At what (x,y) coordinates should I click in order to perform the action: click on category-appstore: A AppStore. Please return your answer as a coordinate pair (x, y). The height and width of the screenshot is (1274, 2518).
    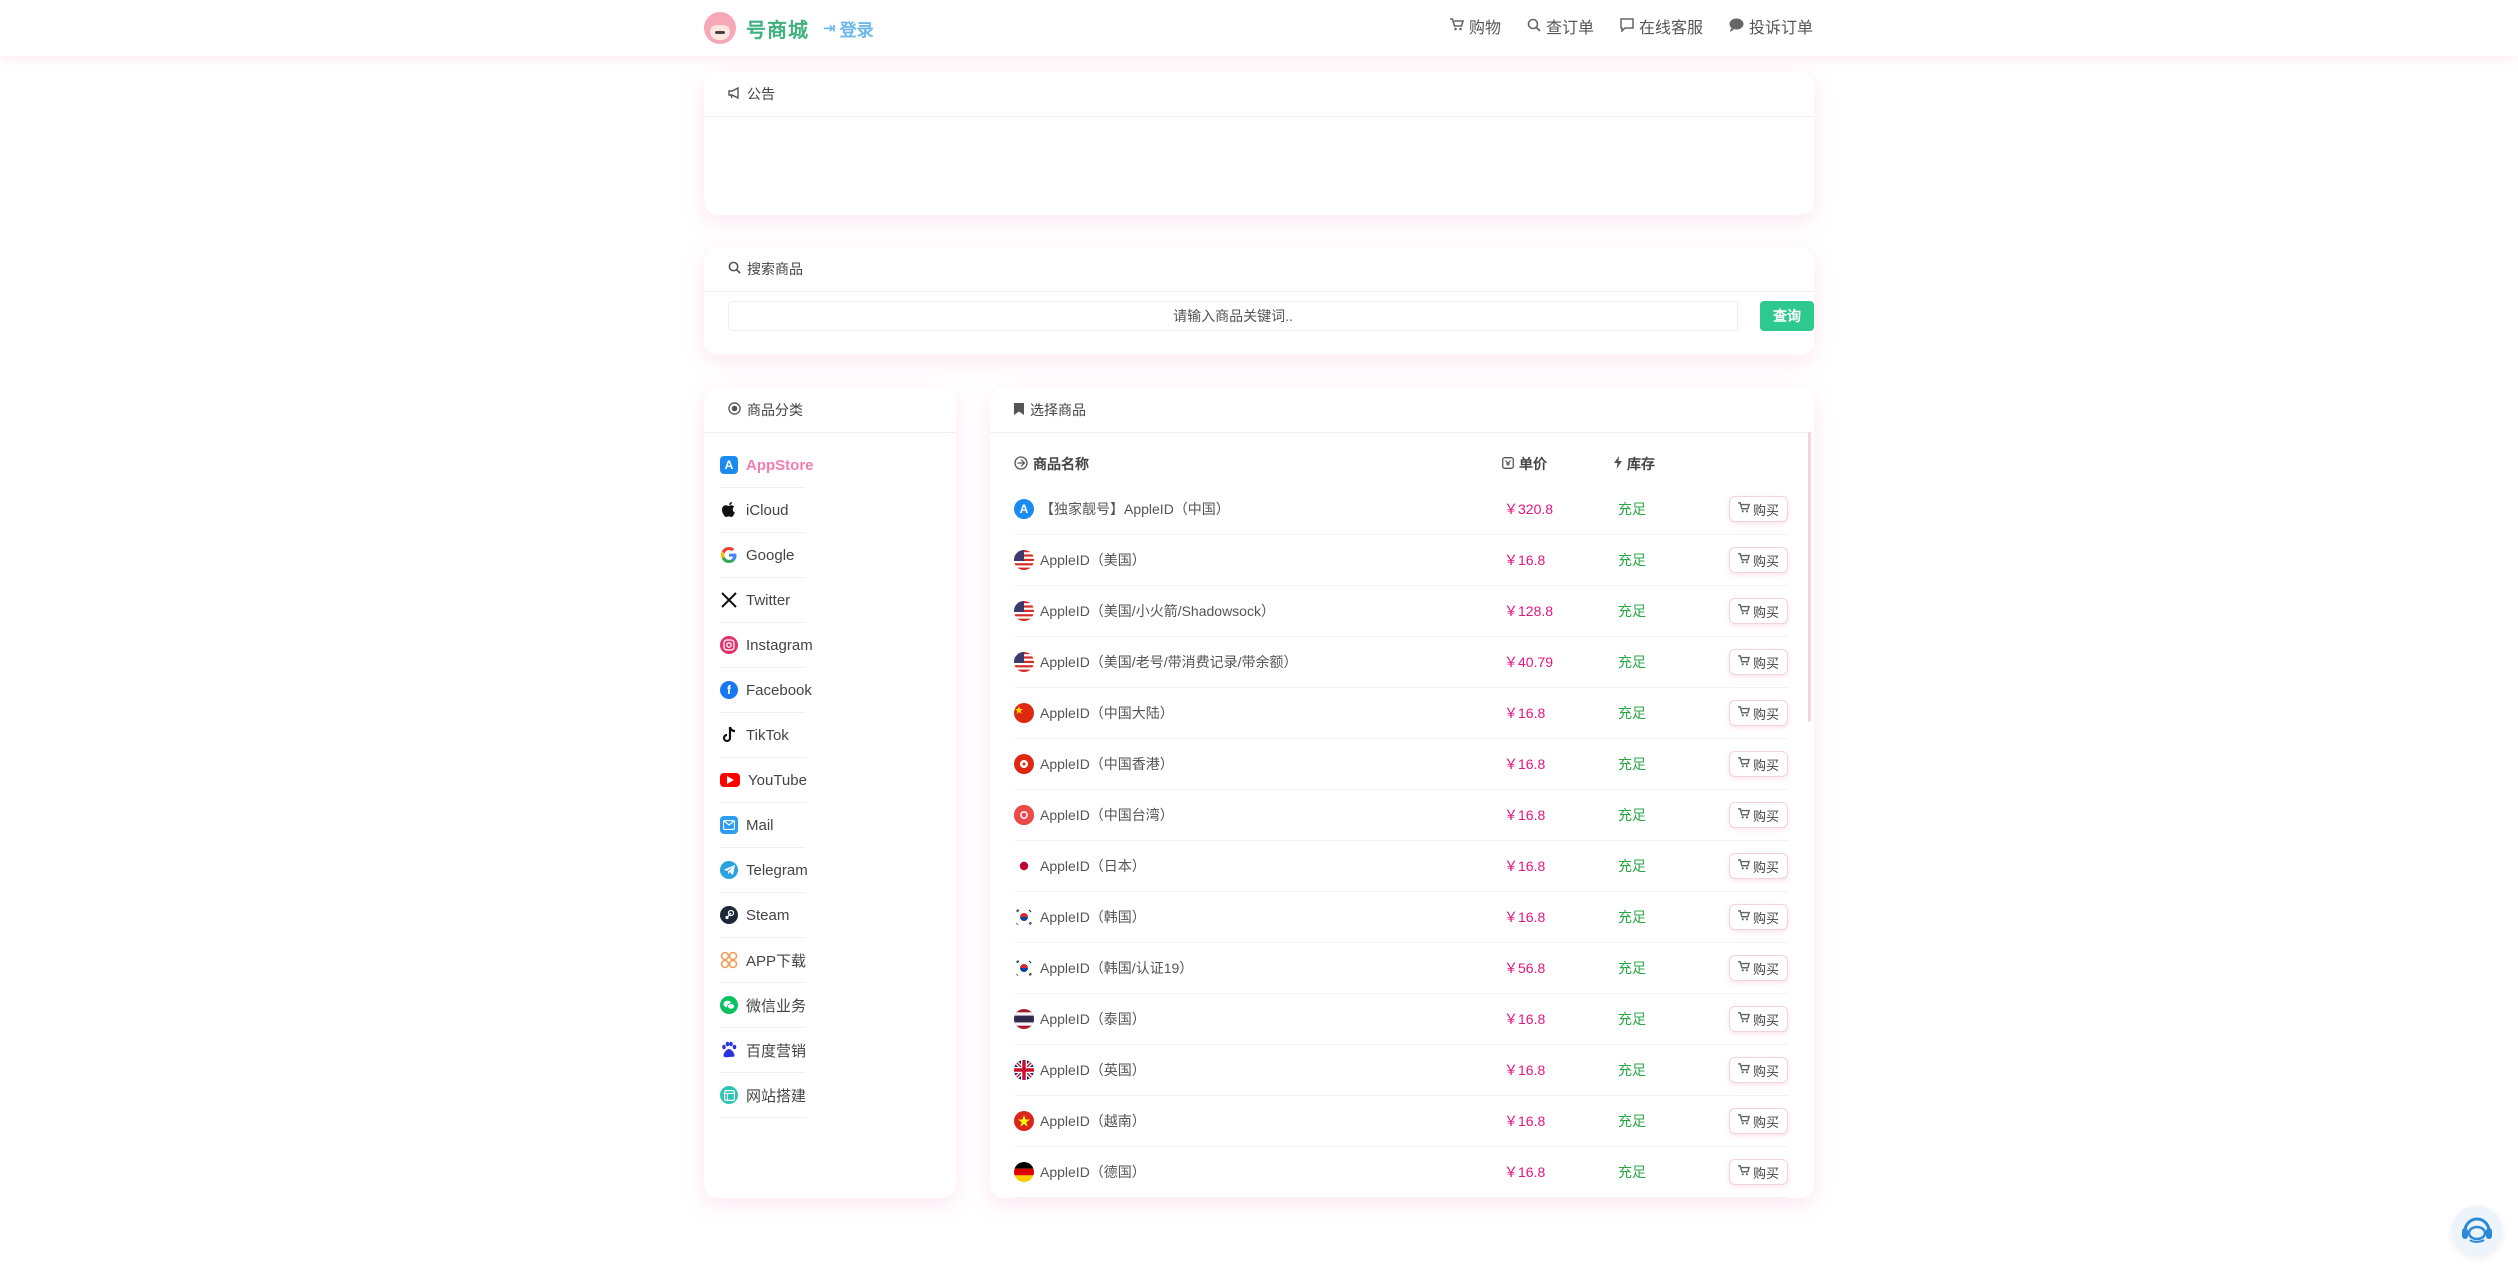
    Looking at the image, I should click on (816, 465).